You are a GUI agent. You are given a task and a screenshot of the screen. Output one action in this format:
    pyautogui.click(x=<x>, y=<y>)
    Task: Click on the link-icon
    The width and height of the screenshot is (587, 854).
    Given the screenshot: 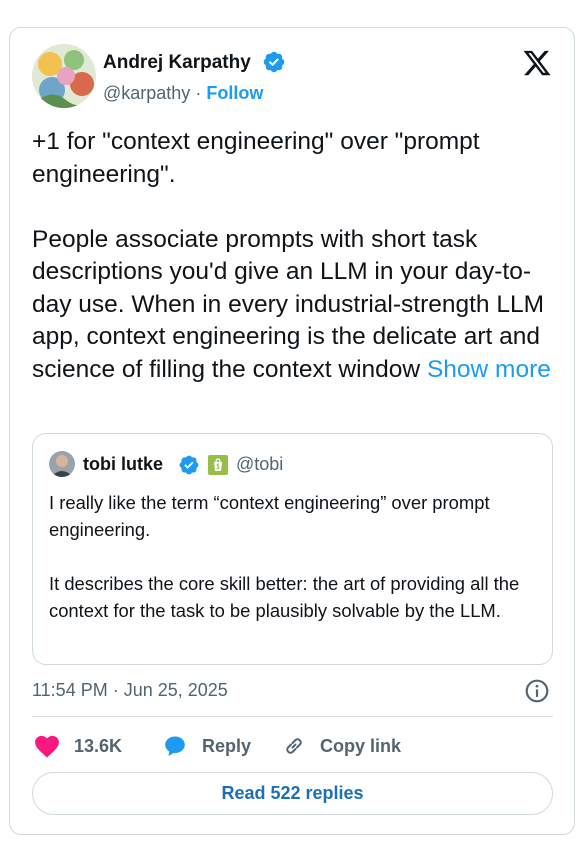 What is the action you would take?
    pyautogui.click(x=294, y=746)
    